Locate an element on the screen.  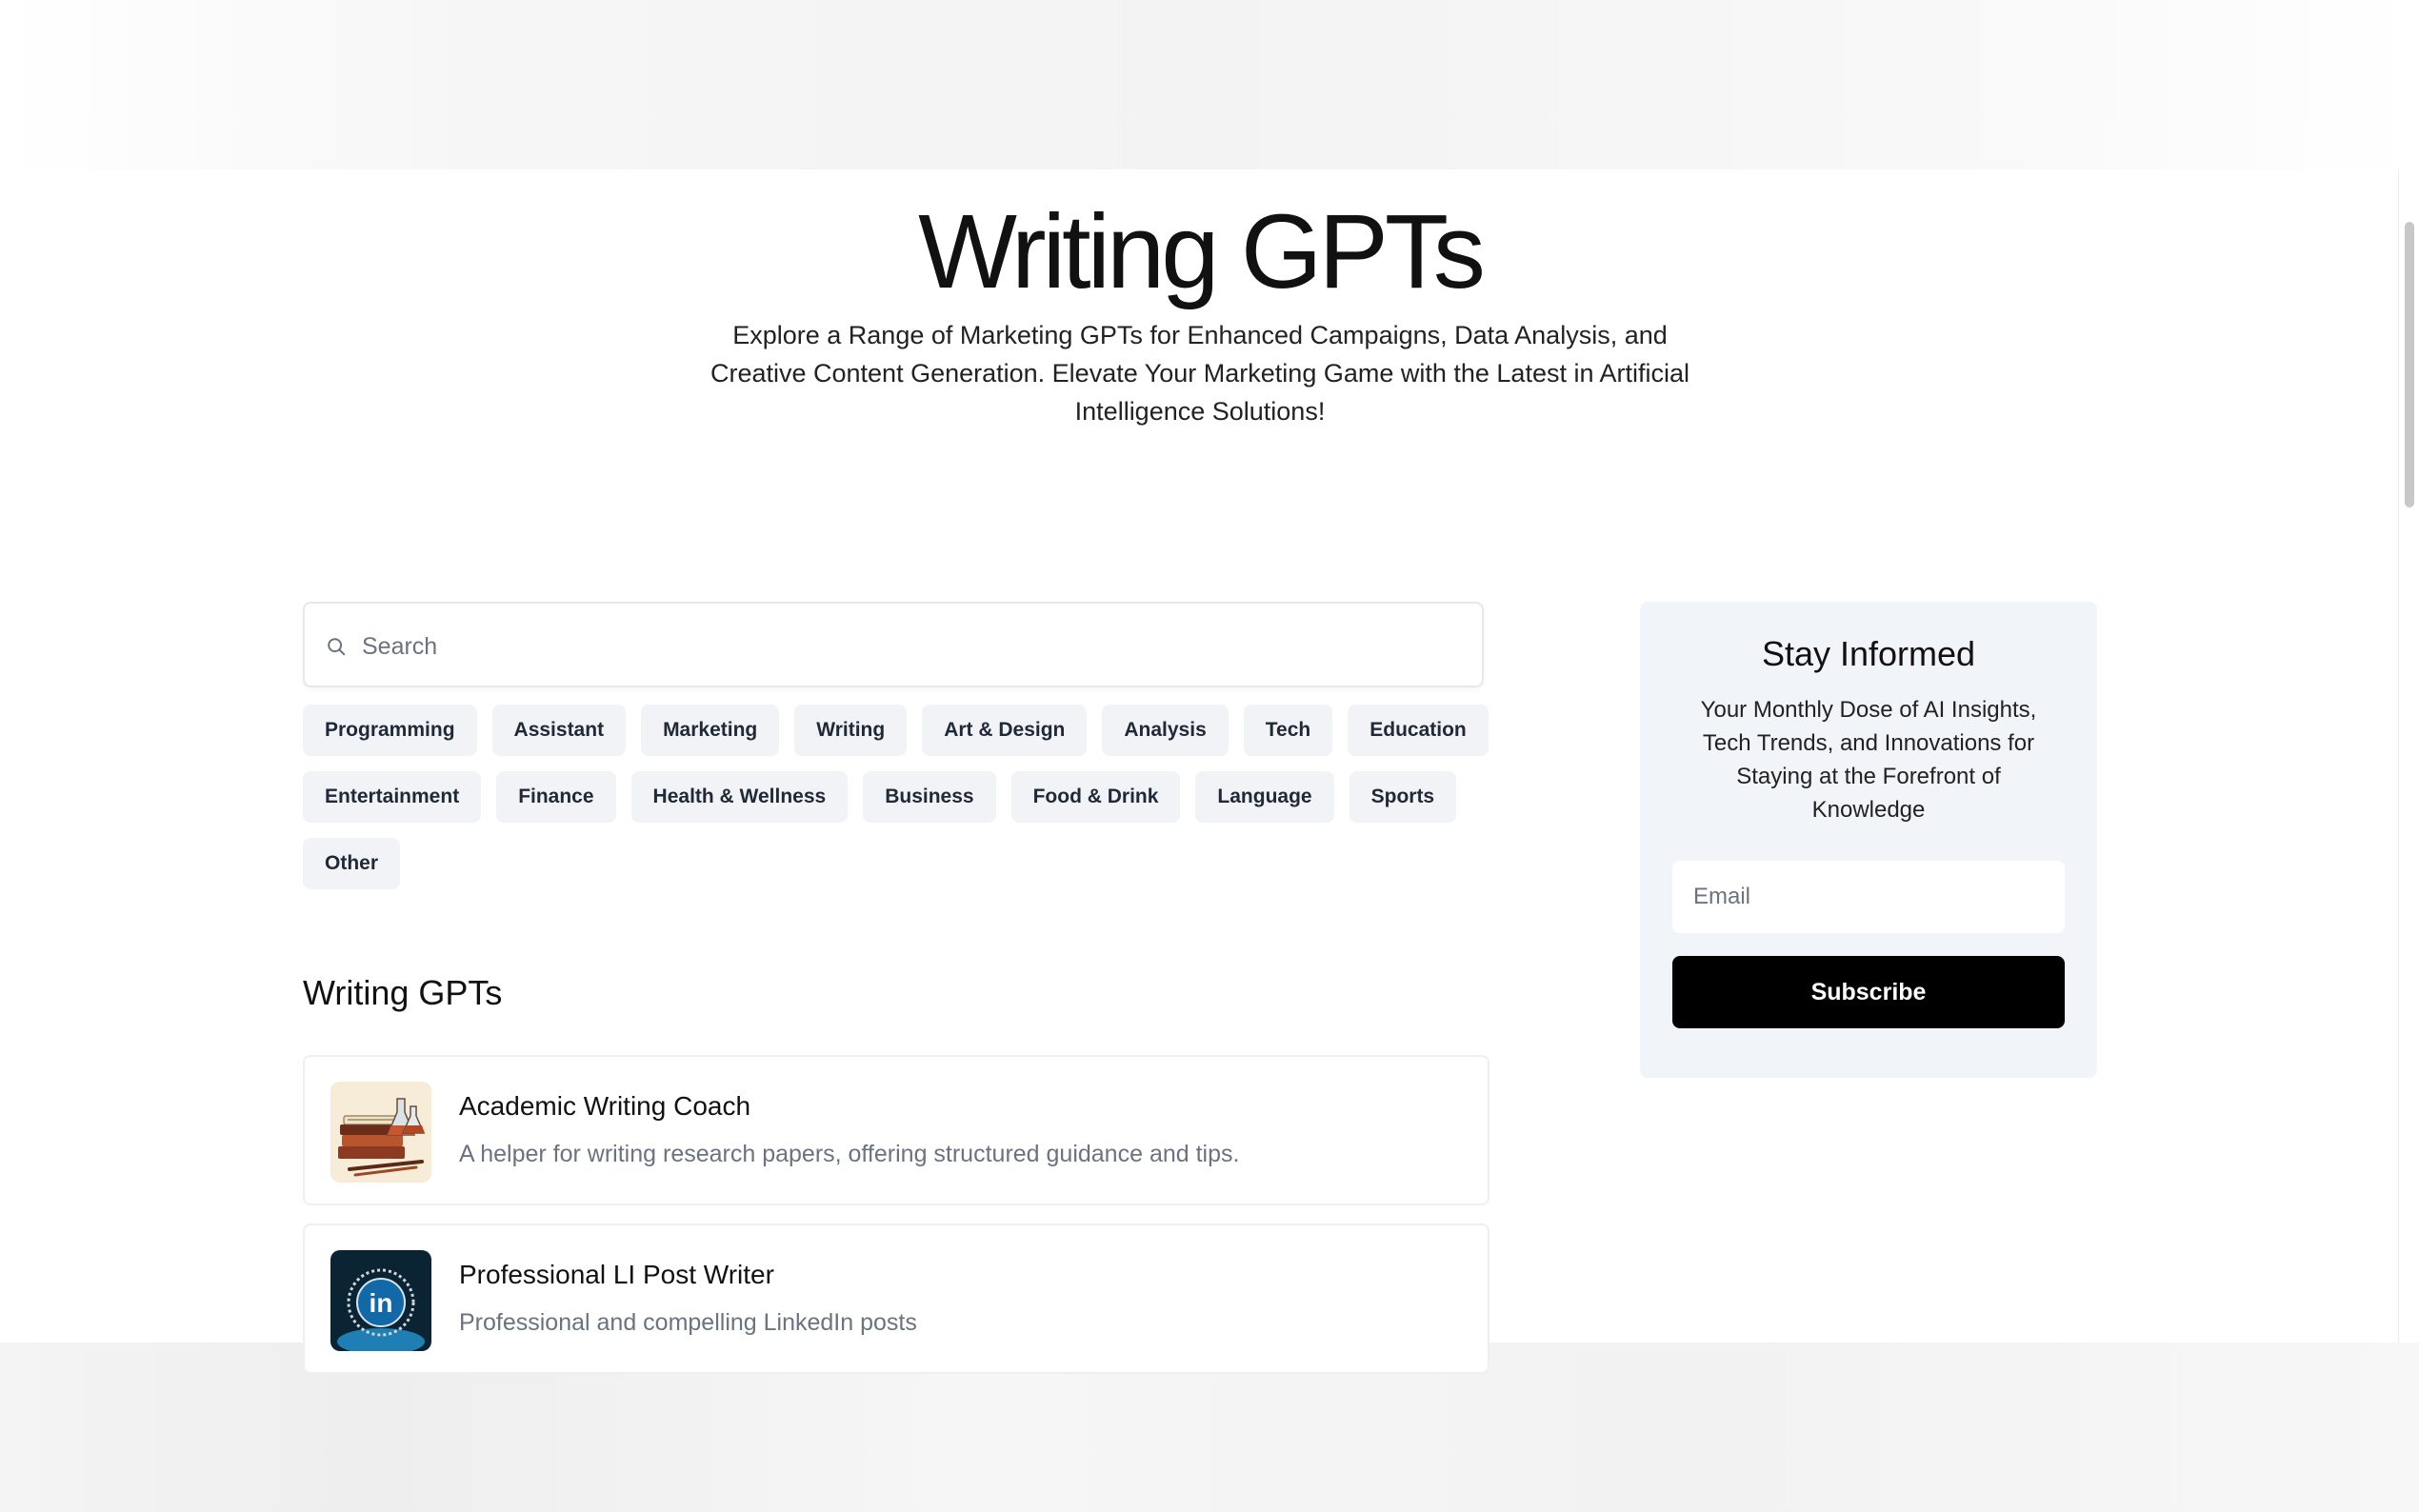
scrollbar is located at coordinates (2408, 756).